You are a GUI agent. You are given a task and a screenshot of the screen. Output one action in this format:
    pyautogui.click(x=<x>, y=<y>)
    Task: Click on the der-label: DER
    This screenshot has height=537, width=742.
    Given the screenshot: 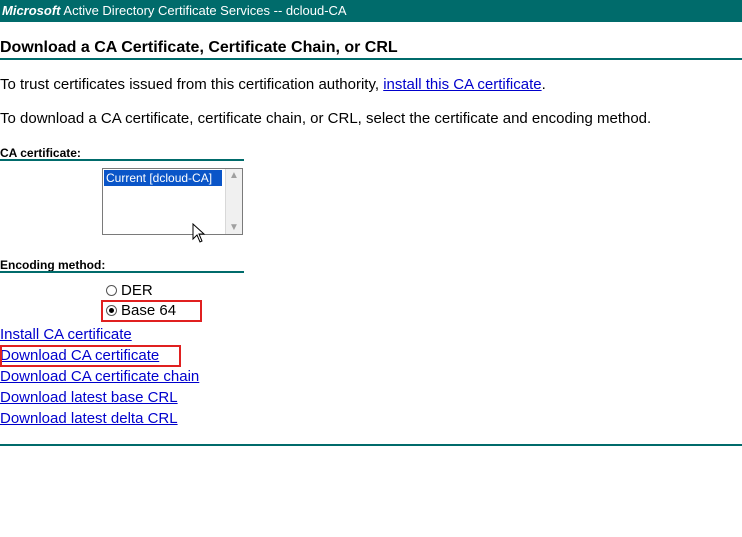 What is the action you would take?
    pyautogui.click(x=137, y=290)
    